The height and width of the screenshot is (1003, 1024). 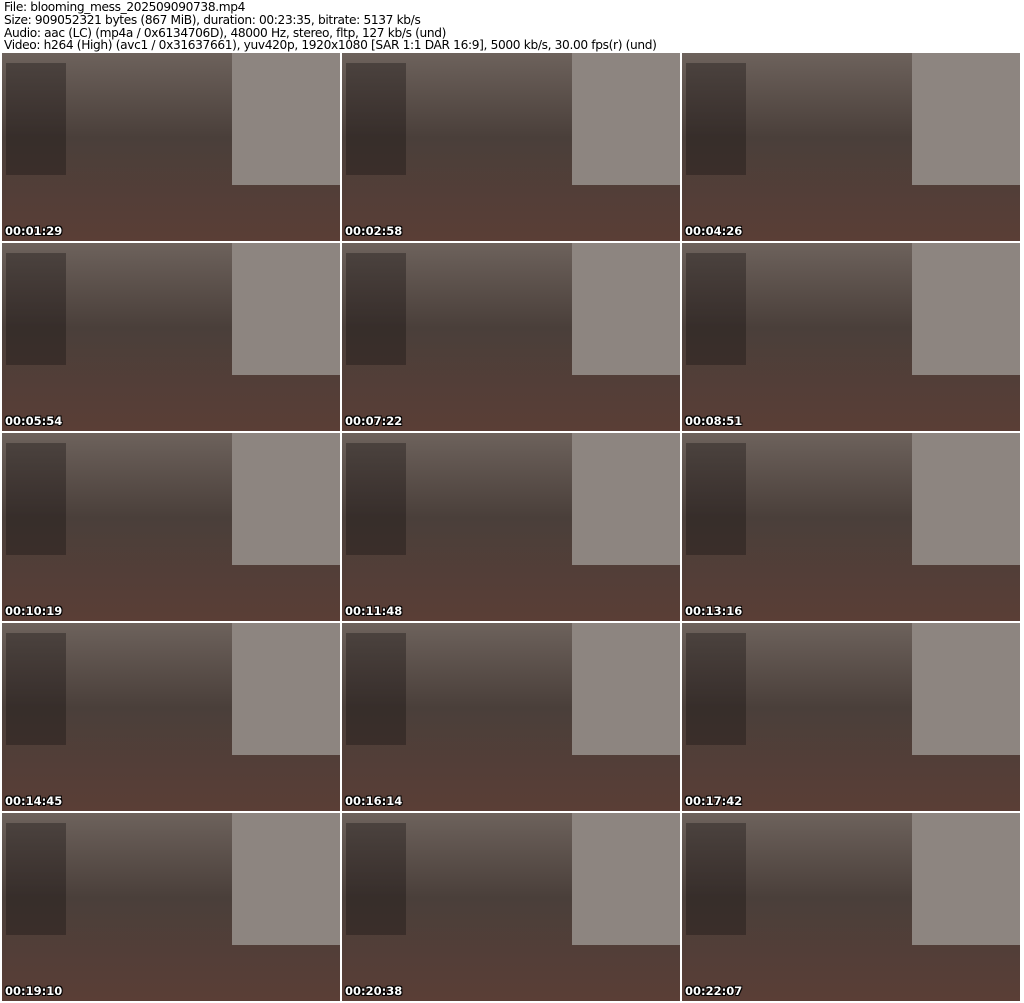 I want to click on video-frame-thumbnail: 00:10:19, so click(x=171, y=527).